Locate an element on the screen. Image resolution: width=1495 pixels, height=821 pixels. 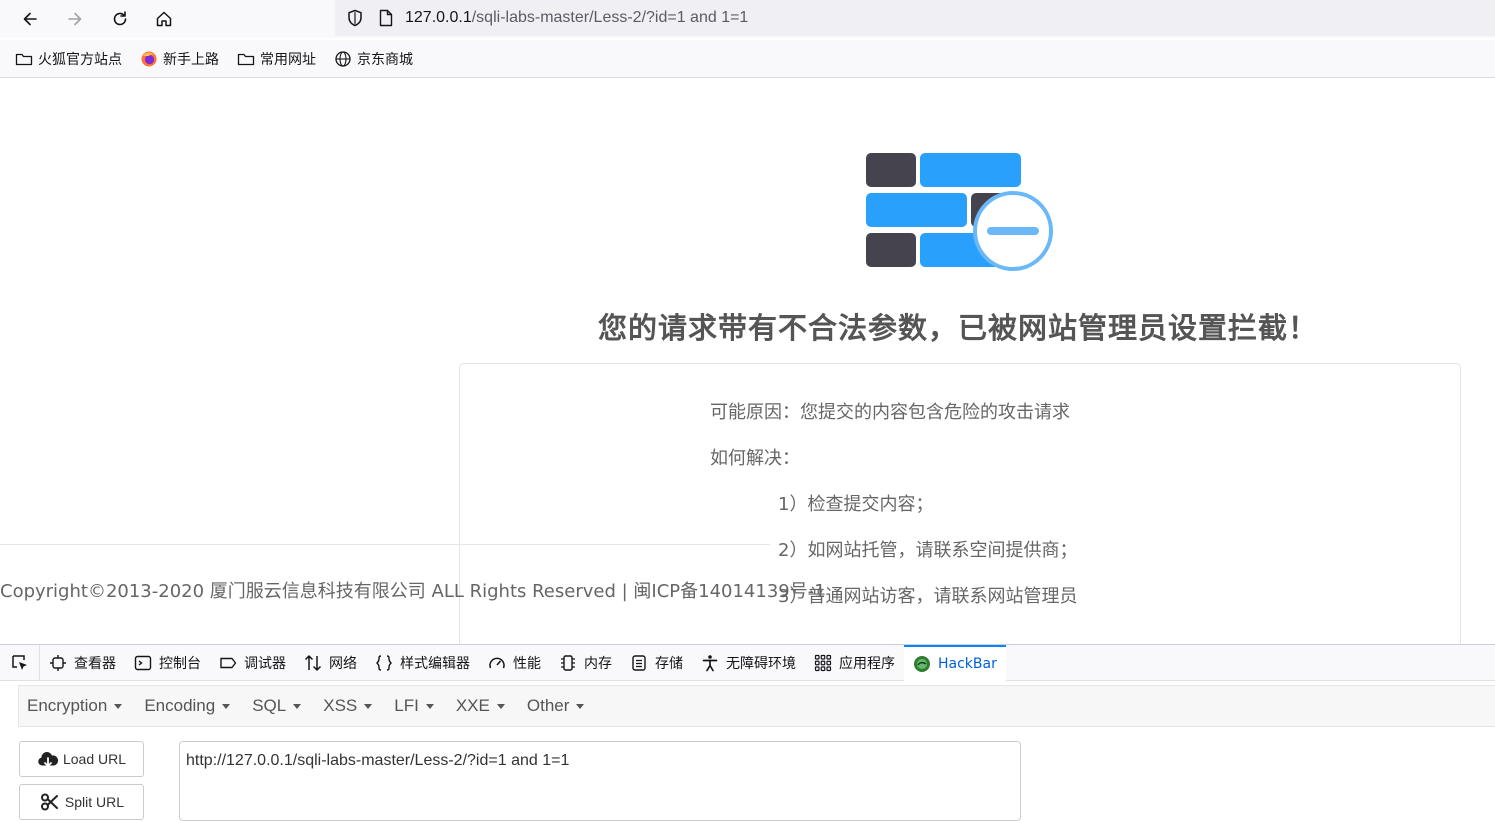
bookmark-label: 京东商城 is located at coordinates (385, 59).